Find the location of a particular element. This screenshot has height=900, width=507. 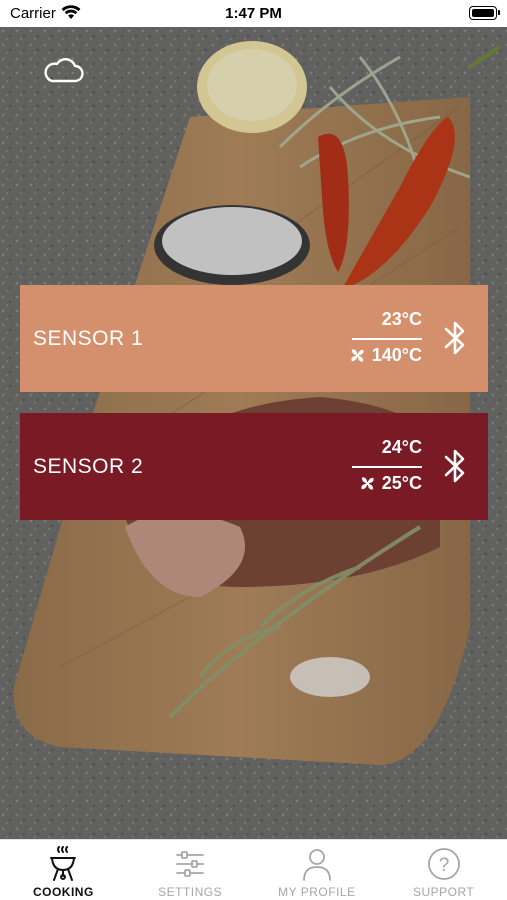

clock: 1:47 PM is located at coordinates (253, 13).